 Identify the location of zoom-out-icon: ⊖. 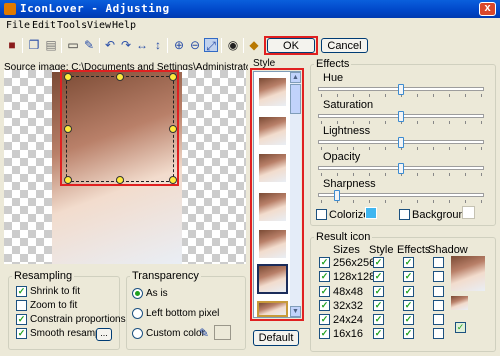
(195, 45).